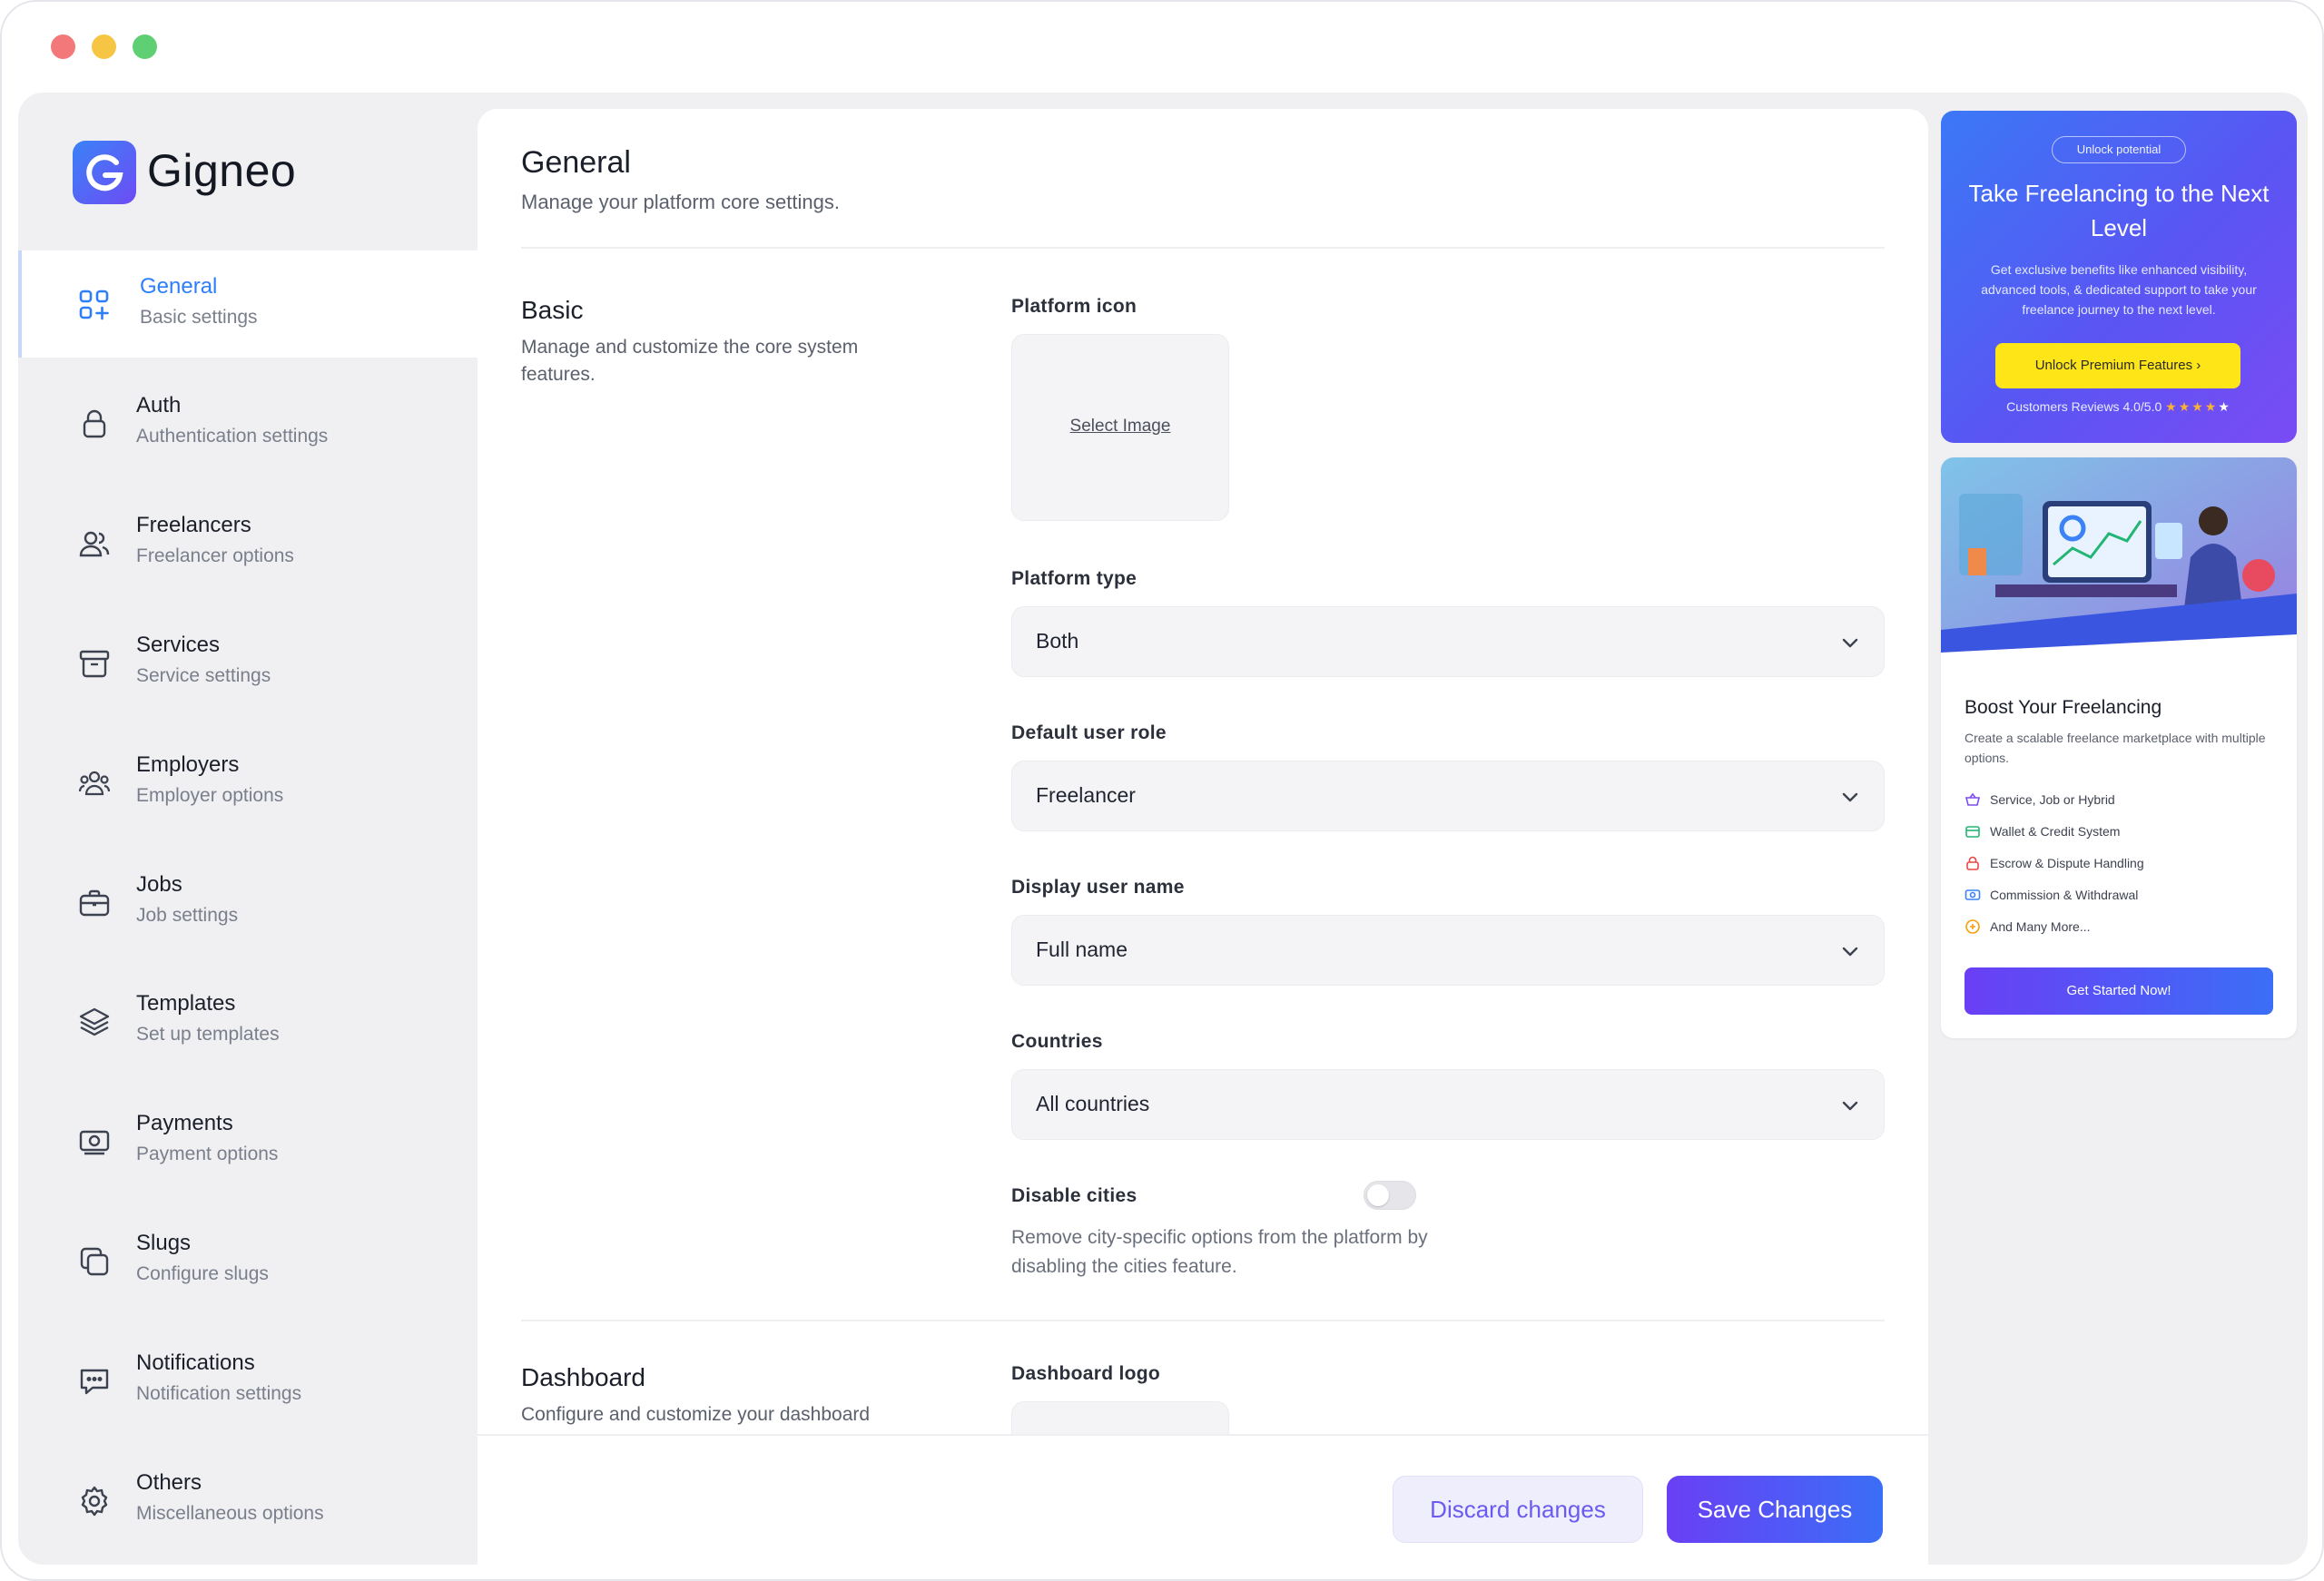 Image resolution: width=2324 pixels, height=1581 pixels. What do you see at coordinates (248, 902) in the screenshot?
I see `sidebar-item-jobs: Jobs Job settings` at bounding box center [248, 902].